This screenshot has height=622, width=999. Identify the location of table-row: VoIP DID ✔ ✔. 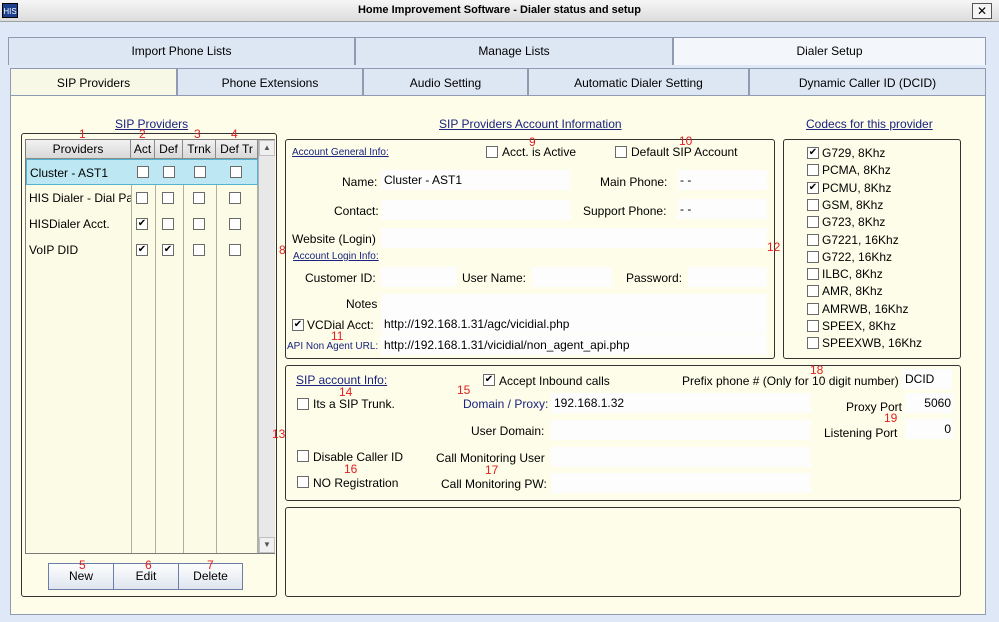
(142, 250).